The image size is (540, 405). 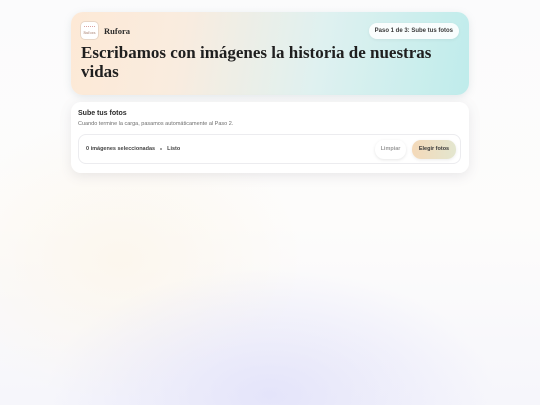 I want to click on logo-wordmark: Rufora, so click(x=89, y=33).